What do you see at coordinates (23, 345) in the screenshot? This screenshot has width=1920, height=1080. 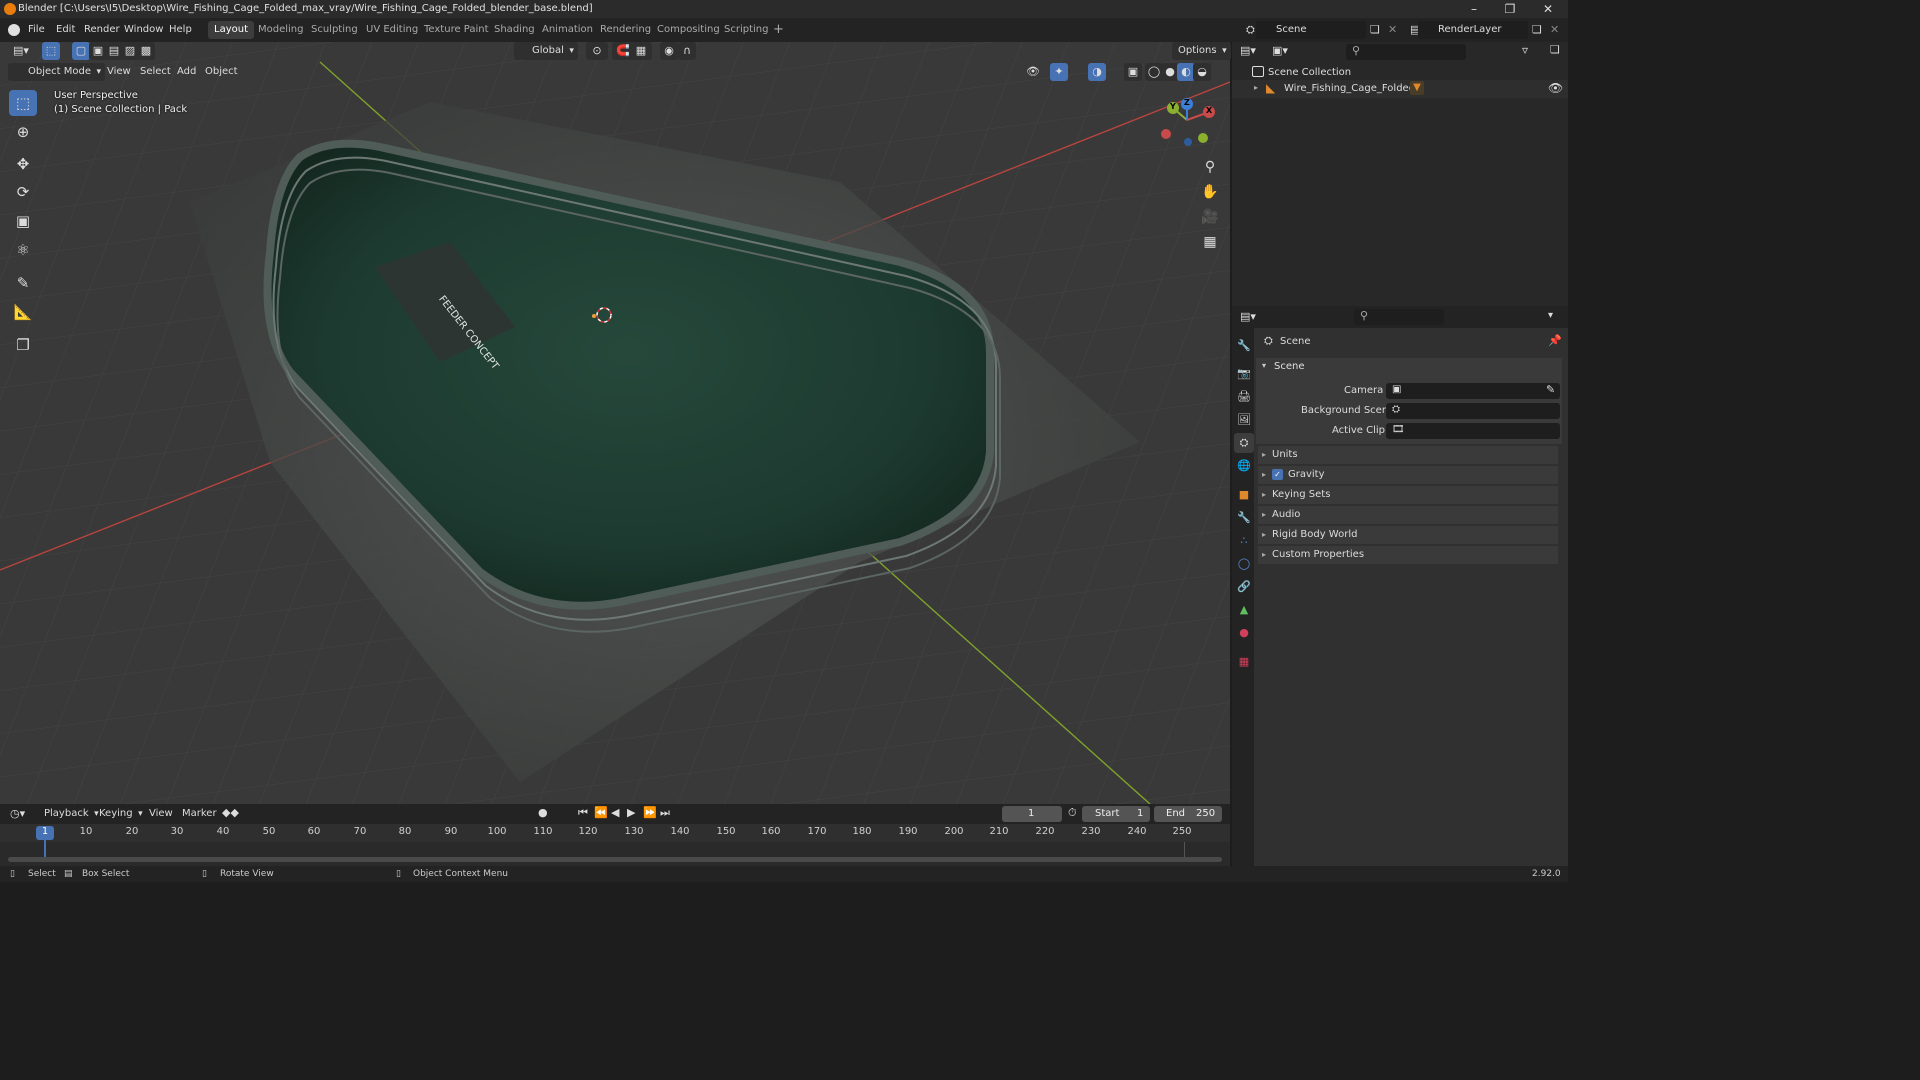 I see `add-cube-tool-icon: ❐` at bounding box center [23, 345].